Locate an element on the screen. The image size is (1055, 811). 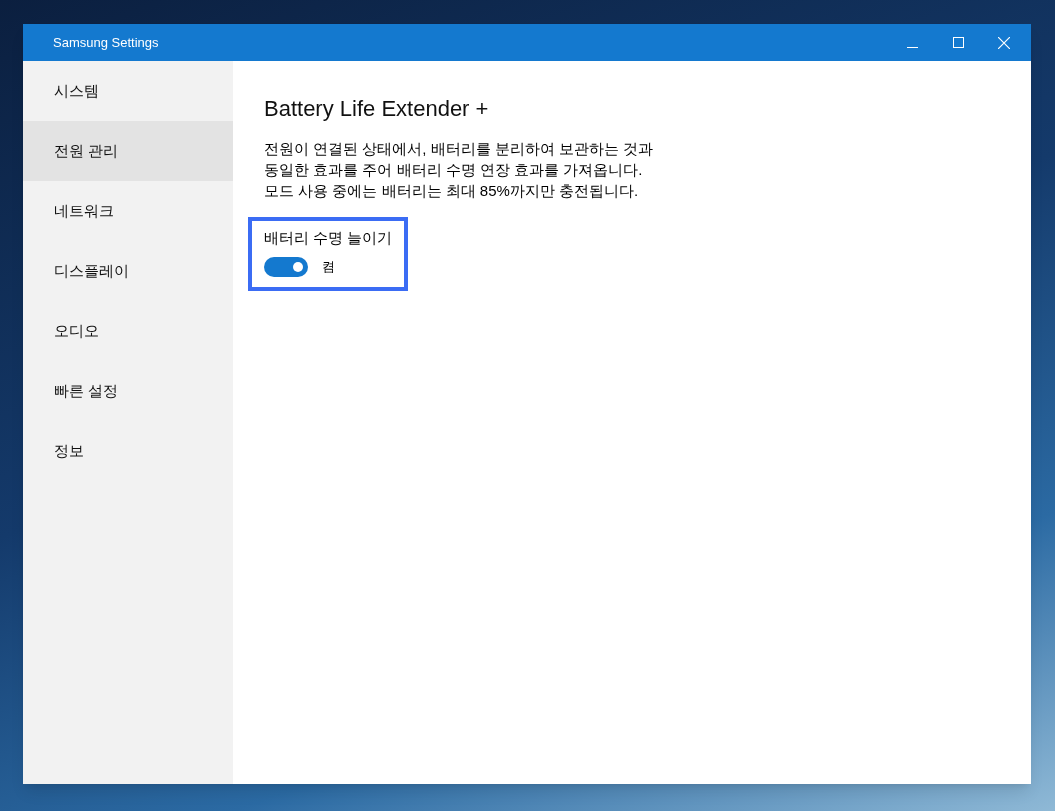
setting-label: 배터리 수명 늘이기 is located at coordinates (328, 238).